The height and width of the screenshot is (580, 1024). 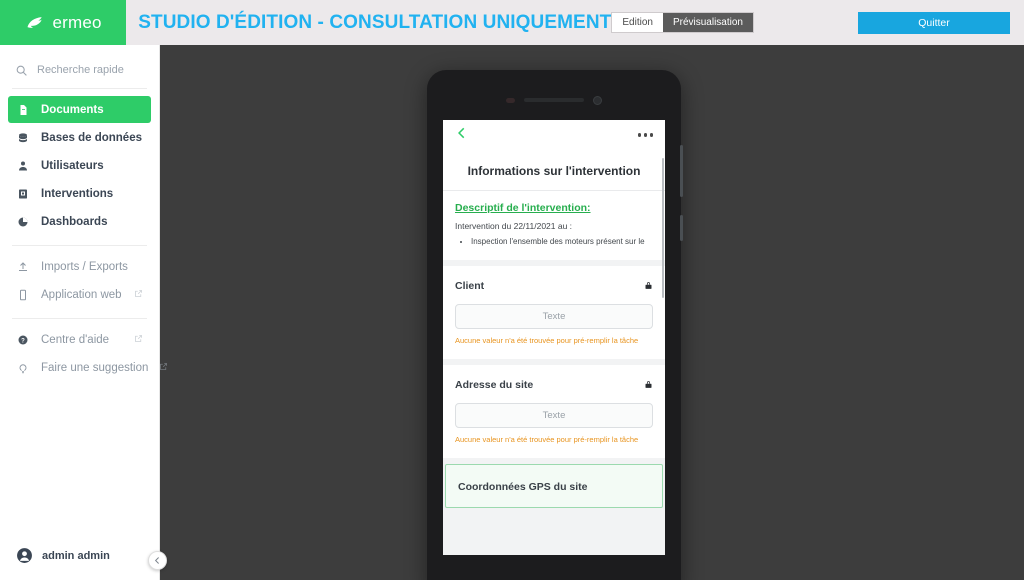 I want to click on topbar-actions: Edition Prévisualisation Quitter, so click(x=817, y=22).